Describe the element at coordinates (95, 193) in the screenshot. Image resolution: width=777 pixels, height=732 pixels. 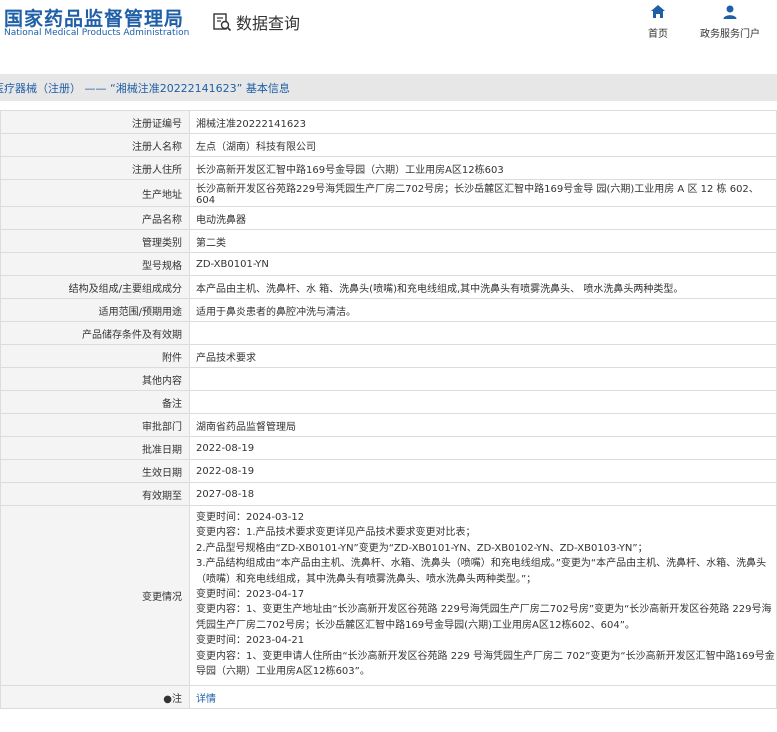
I see `info-row-key: 生产地址` at that location.